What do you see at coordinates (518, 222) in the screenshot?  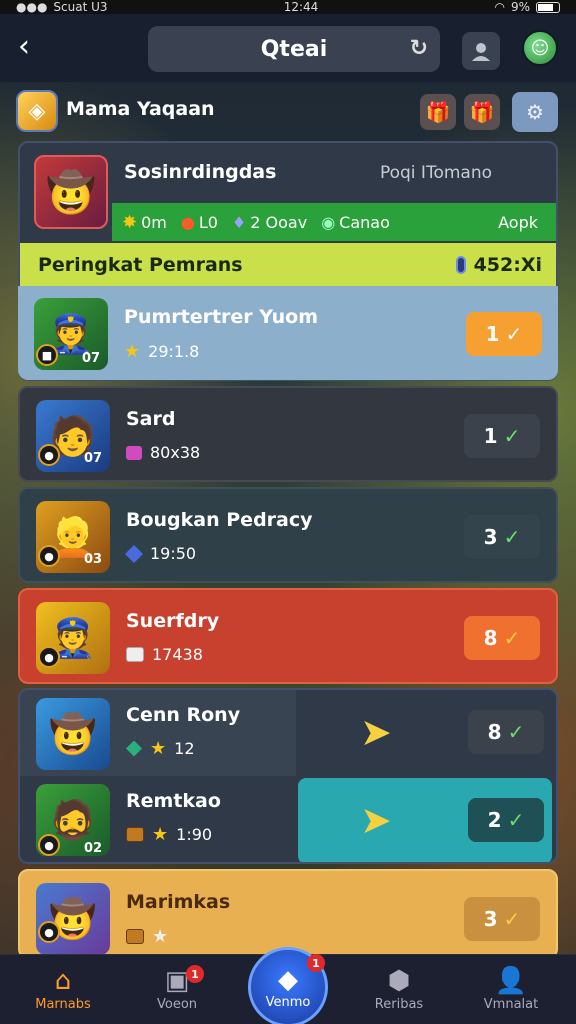 I see `apply-link: Aopk` at bounding box center [518, 222].